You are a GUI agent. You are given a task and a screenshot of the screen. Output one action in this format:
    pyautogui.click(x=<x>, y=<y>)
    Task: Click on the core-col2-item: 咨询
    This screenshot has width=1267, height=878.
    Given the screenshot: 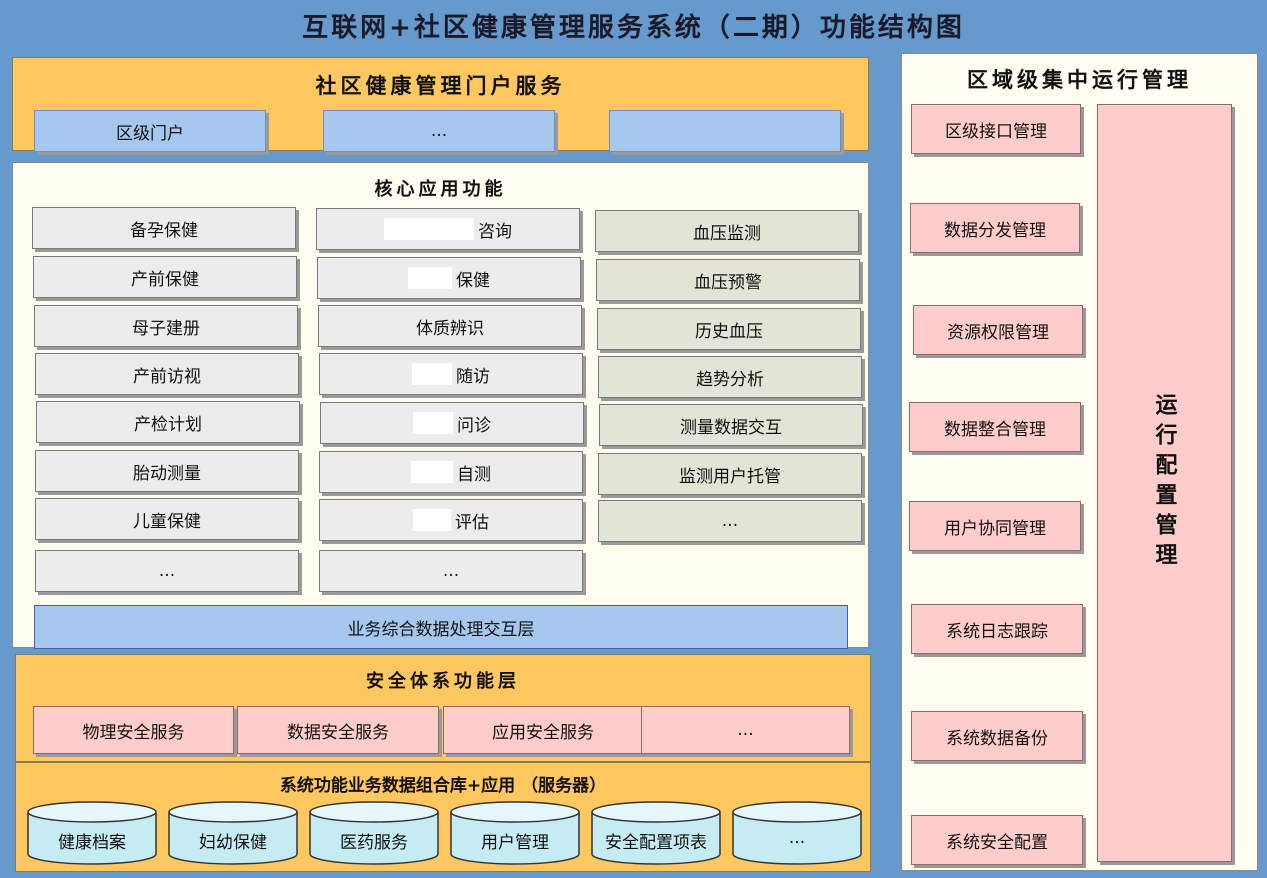 What is the action you would take?
    pyautogui.click(x=448, y=229)
    